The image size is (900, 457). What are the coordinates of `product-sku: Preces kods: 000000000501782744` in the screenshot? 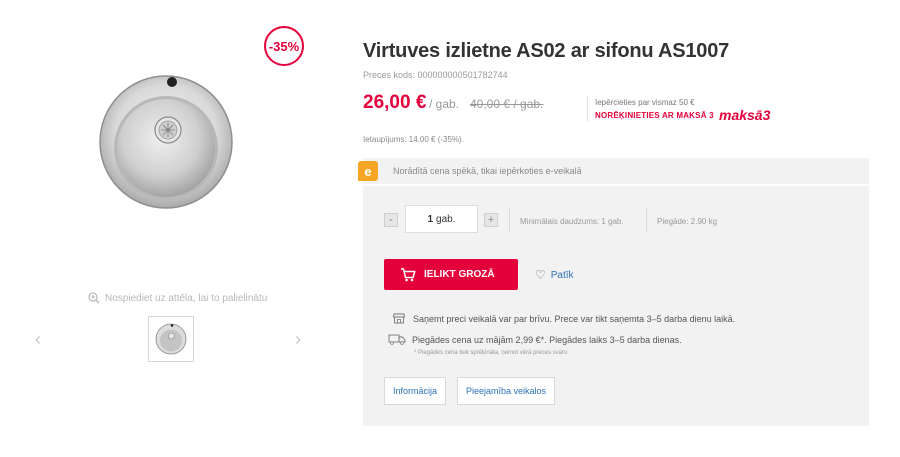 It's located at (435, 75).